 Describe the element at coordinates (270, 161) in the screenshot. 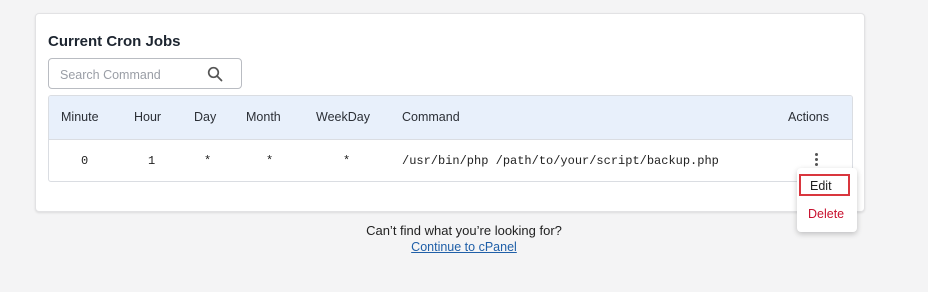

I see `cell-month: *` at that location.